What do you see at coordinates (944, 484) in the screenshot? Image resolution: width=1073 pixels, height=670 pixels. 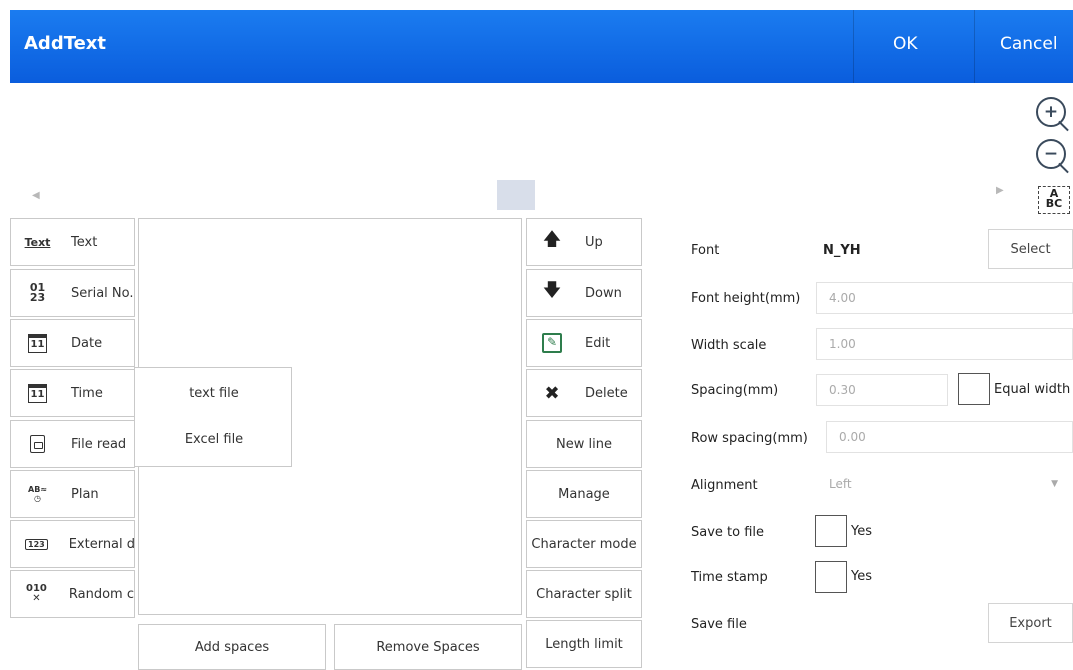 I see `alignment-select: Left ▼` at bounding box center [944, 484].